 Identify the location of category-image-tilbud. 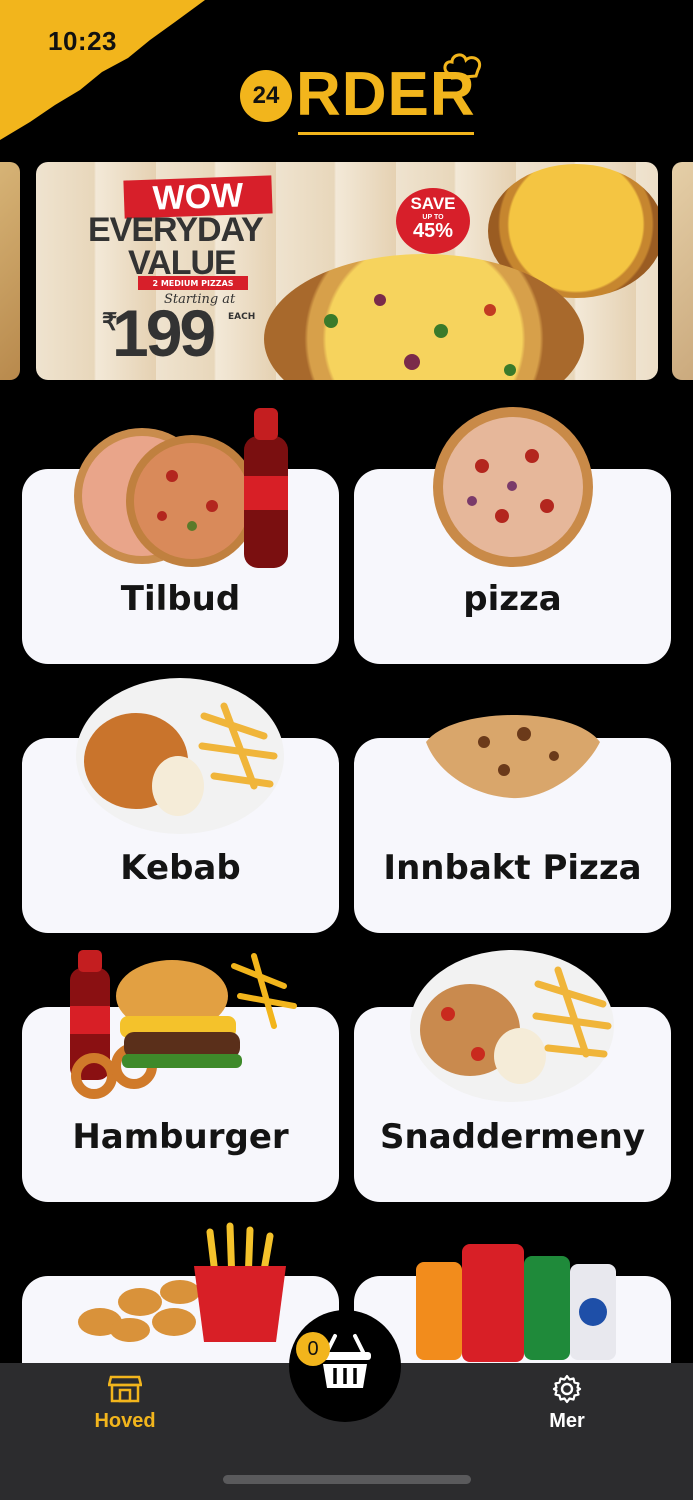
(184, 488).